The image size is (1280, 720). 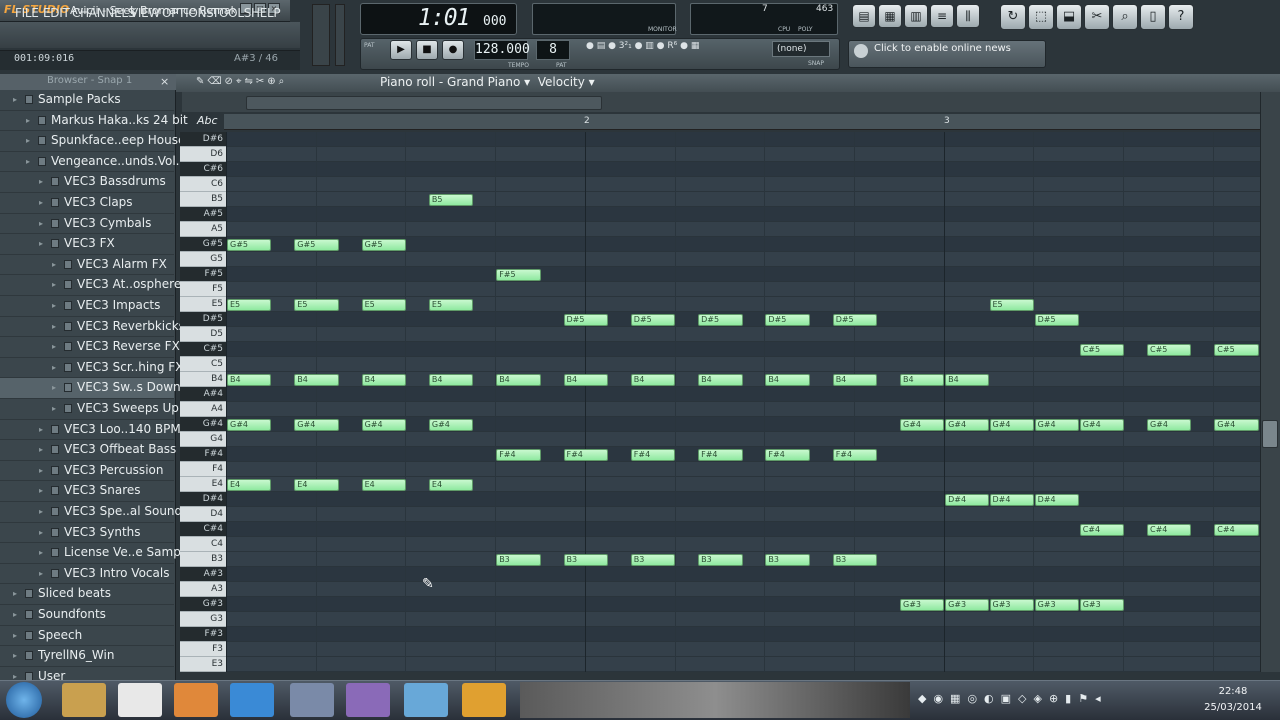 I want to click on piano-key: A#4, so click(x=203, y=394).